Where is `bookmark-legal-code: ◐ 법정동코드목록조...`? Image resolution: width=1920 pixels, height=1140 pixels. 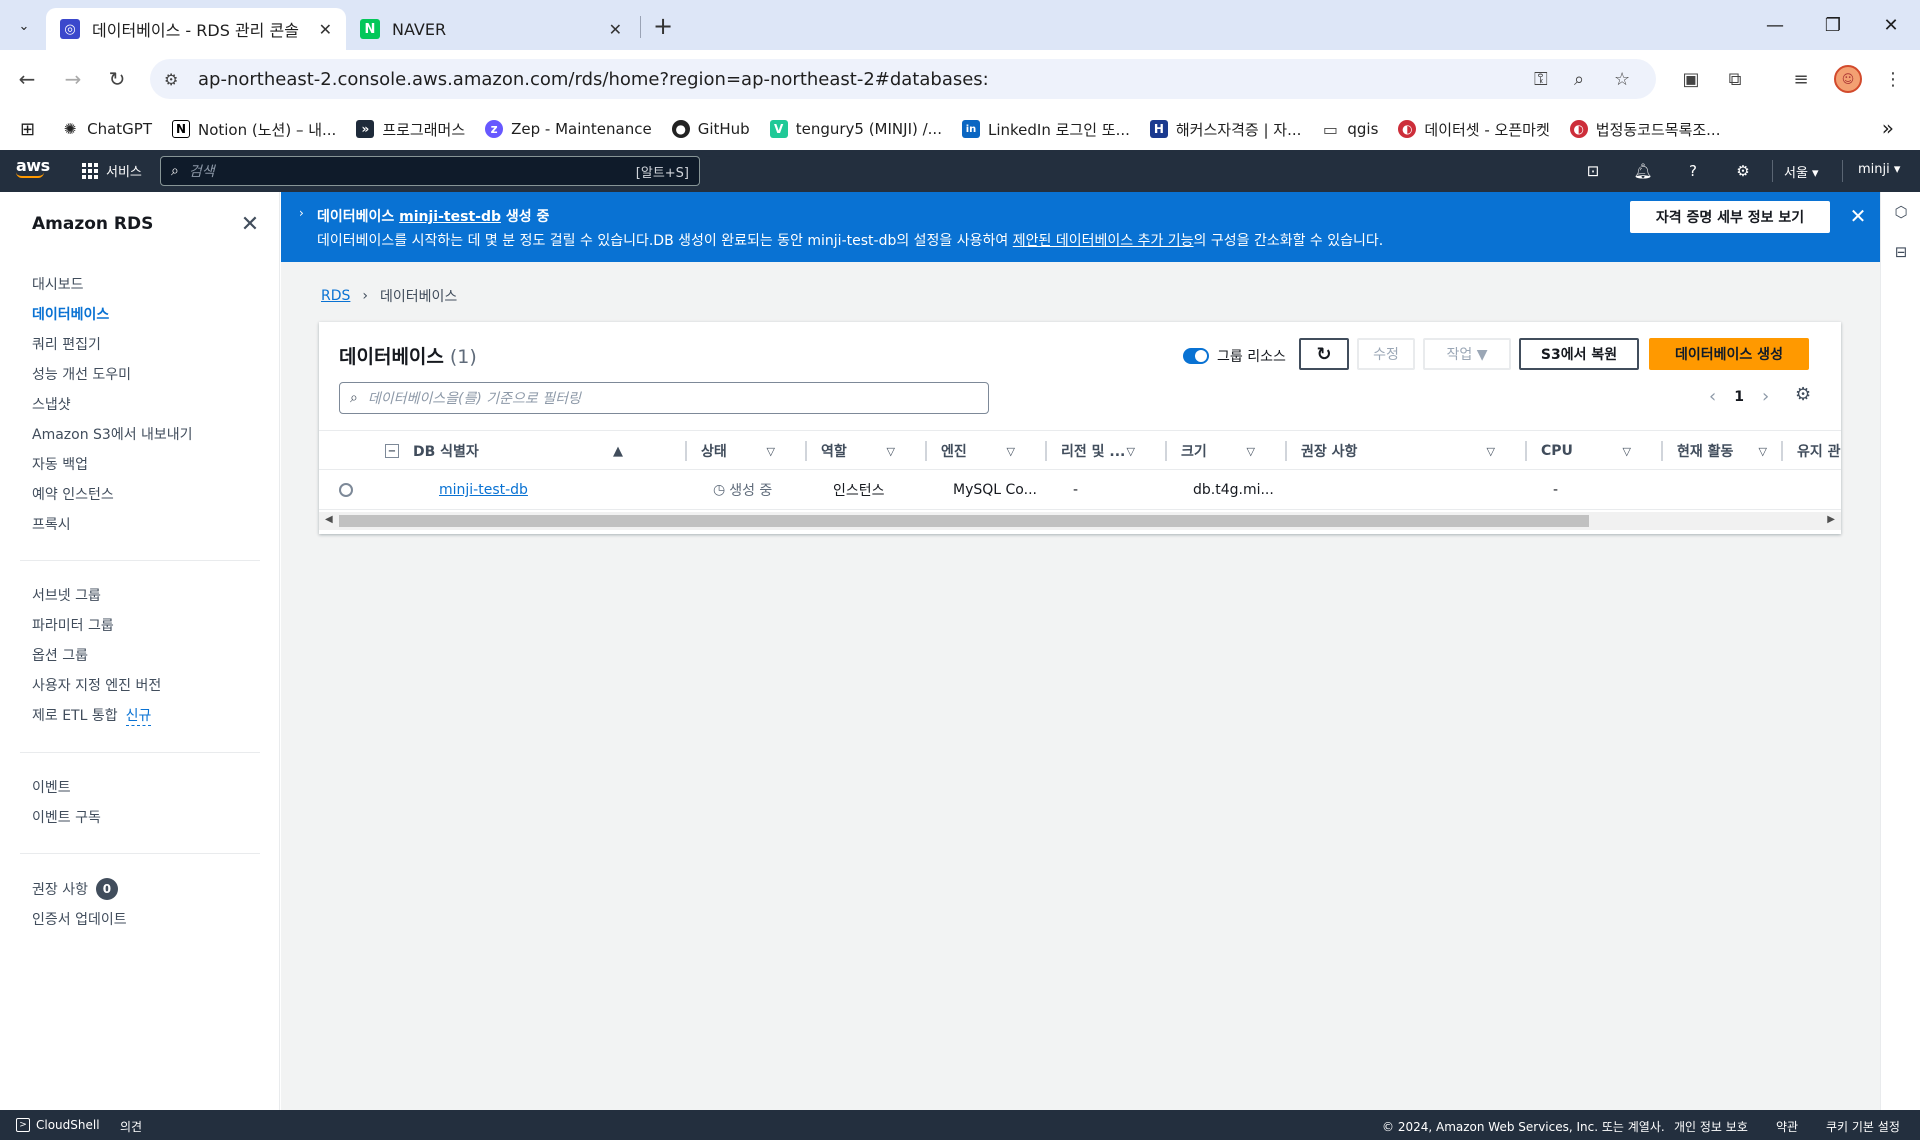 bookmark-legal-code: ◐ 법정동코드목록조... is located at coordinates (1644, 129).